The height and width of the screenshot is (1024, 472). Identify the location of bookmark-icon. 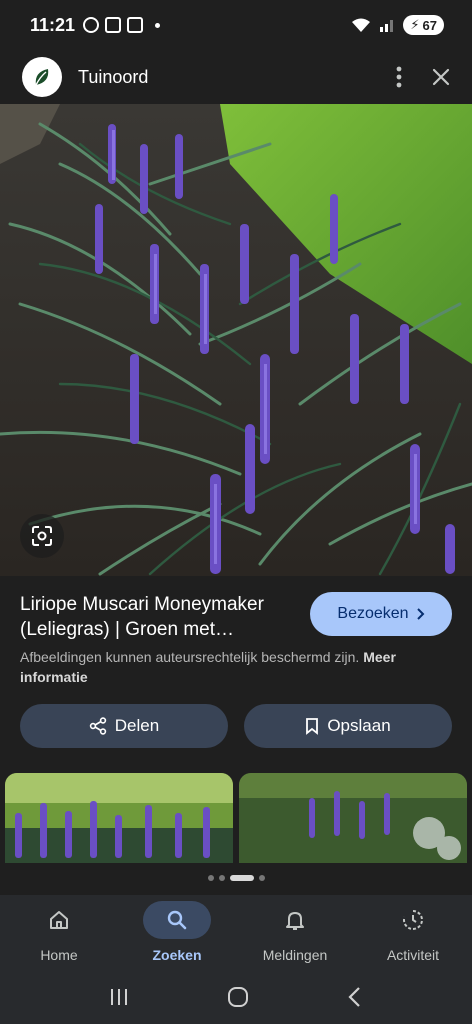
(312, 726).